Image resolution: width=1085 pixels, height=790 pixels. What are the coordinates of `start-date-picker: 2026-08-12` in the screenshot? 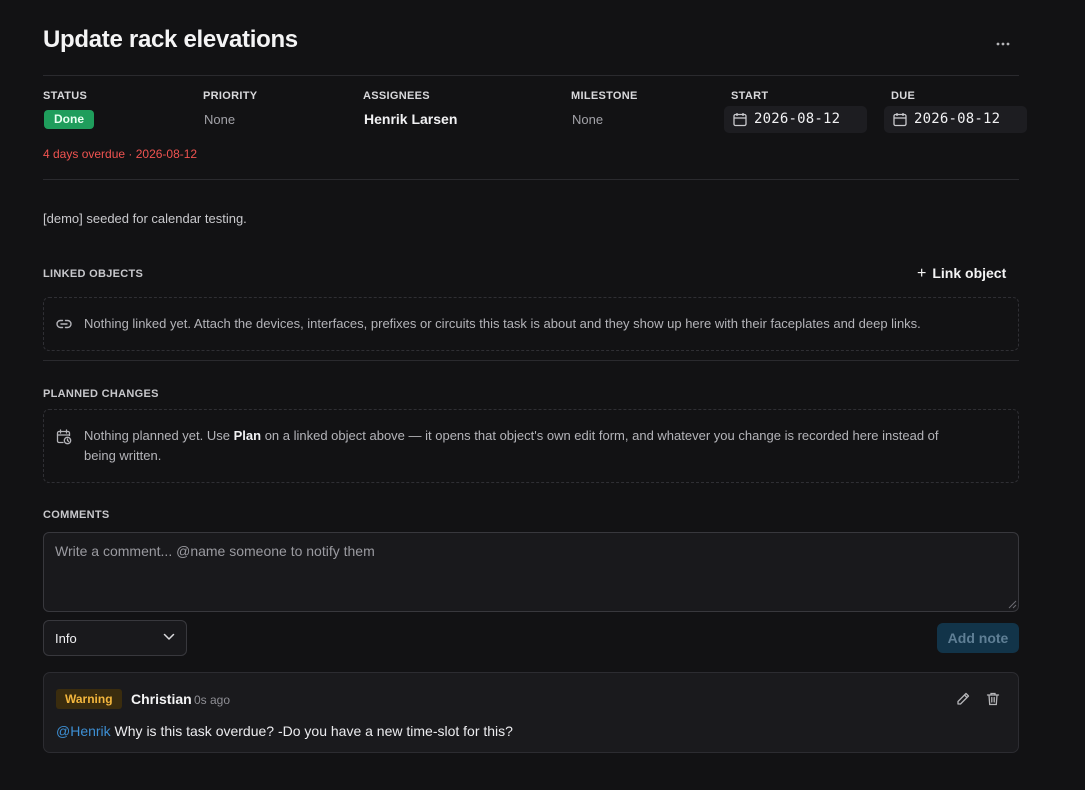 It's located at (795, 119).